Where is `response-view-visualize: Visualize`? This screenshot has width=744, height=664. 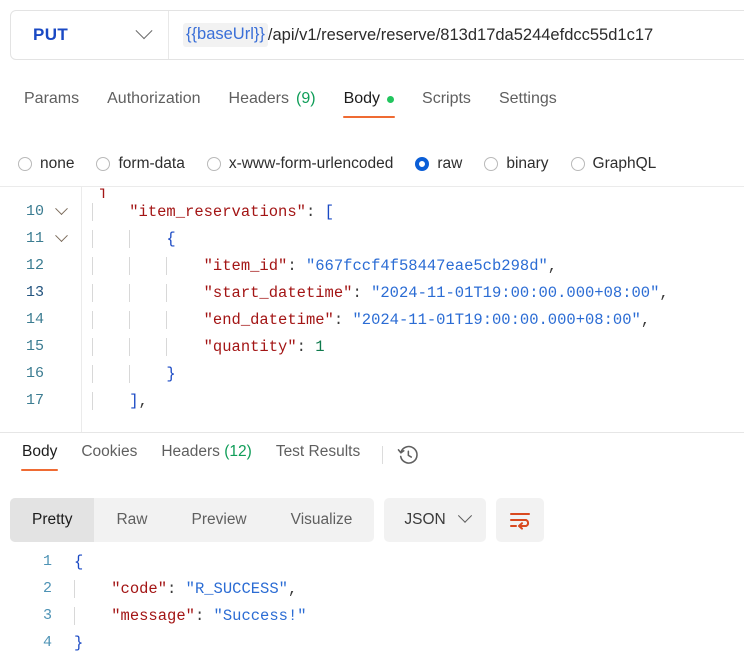 response-view-visualize: Visualize is located at coordinates (322, 520).